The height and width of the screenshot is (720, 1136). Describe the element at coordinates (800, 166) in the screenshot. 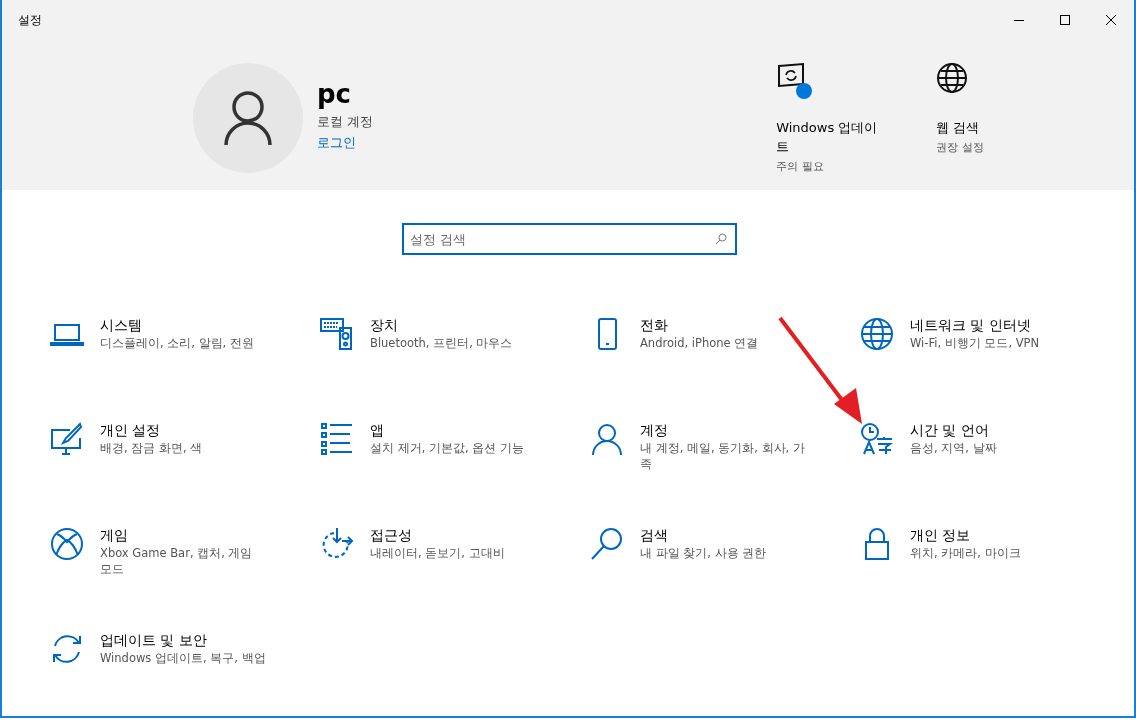

I see `shortcut-status: 주의 필요` at that location.